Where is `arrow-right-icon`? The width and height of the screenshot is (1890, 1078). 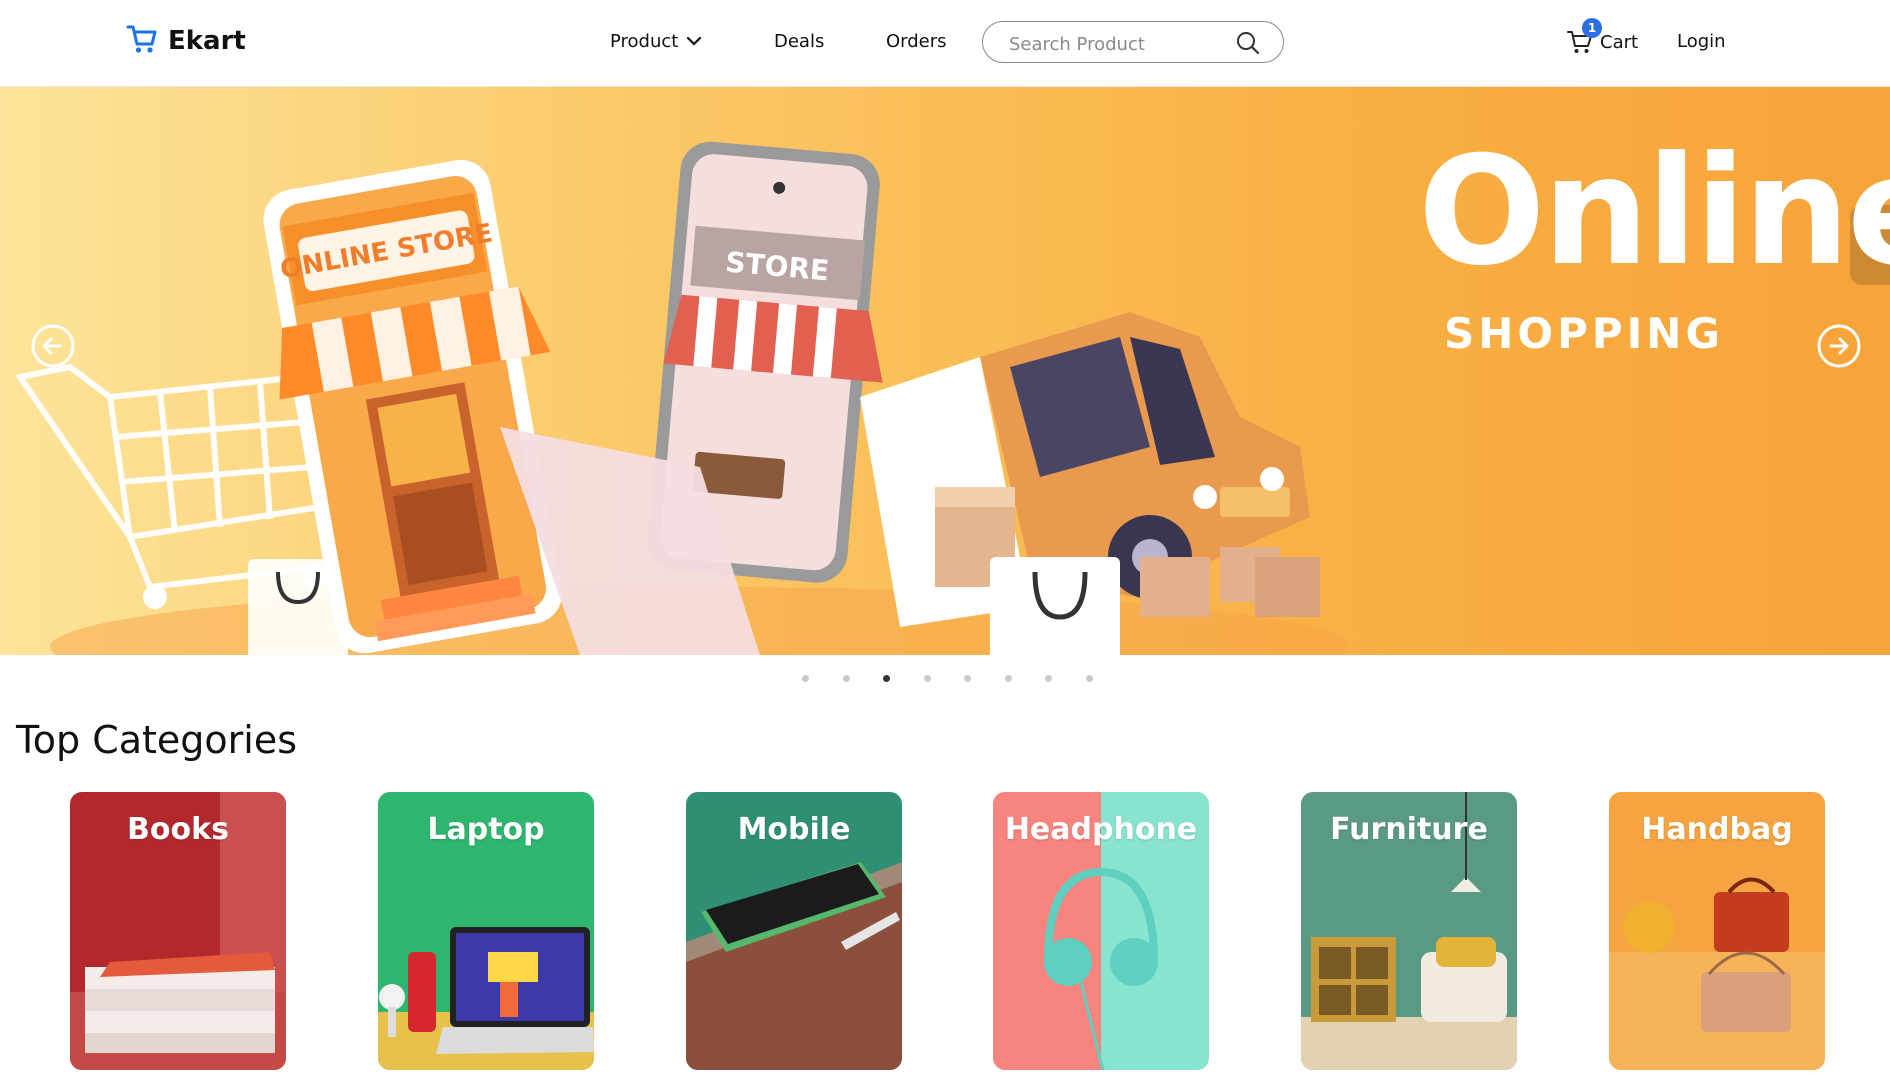
arrow-right-icon is located at coordinates (1839, 346).